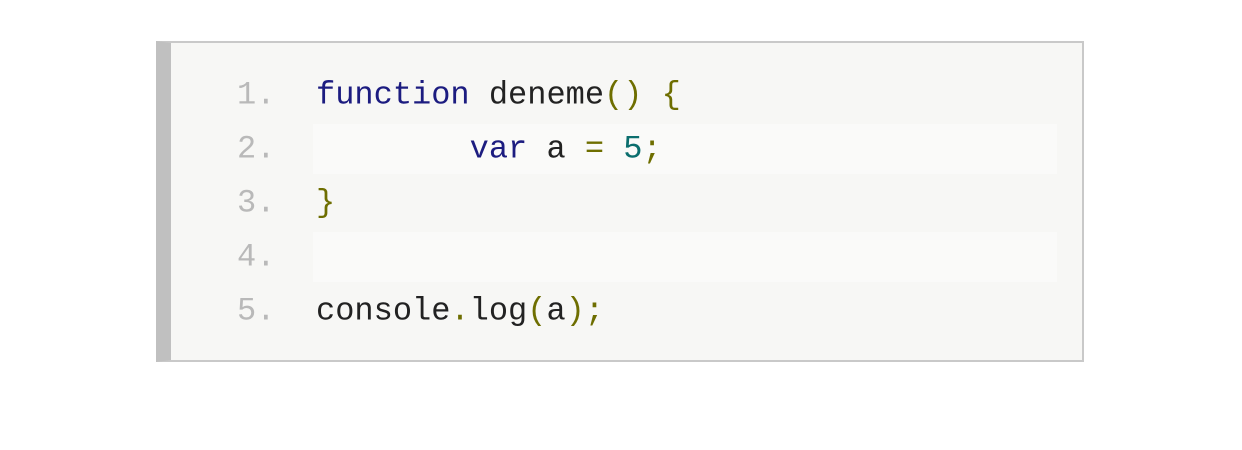  Describe the element at coordinates (498, 311) in the screenshot. I see `code-token: log` at that location.